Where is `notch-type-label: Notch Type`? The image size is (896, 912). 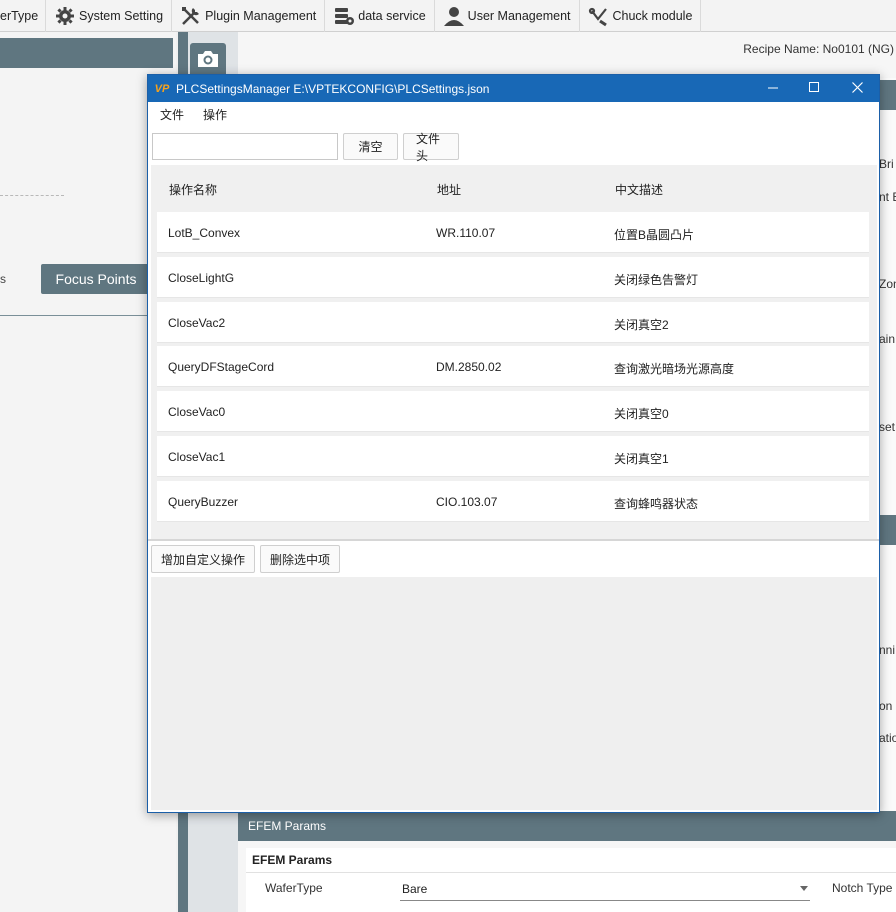
notch-type-label: Notch Type is located at coordinates (862, 888).